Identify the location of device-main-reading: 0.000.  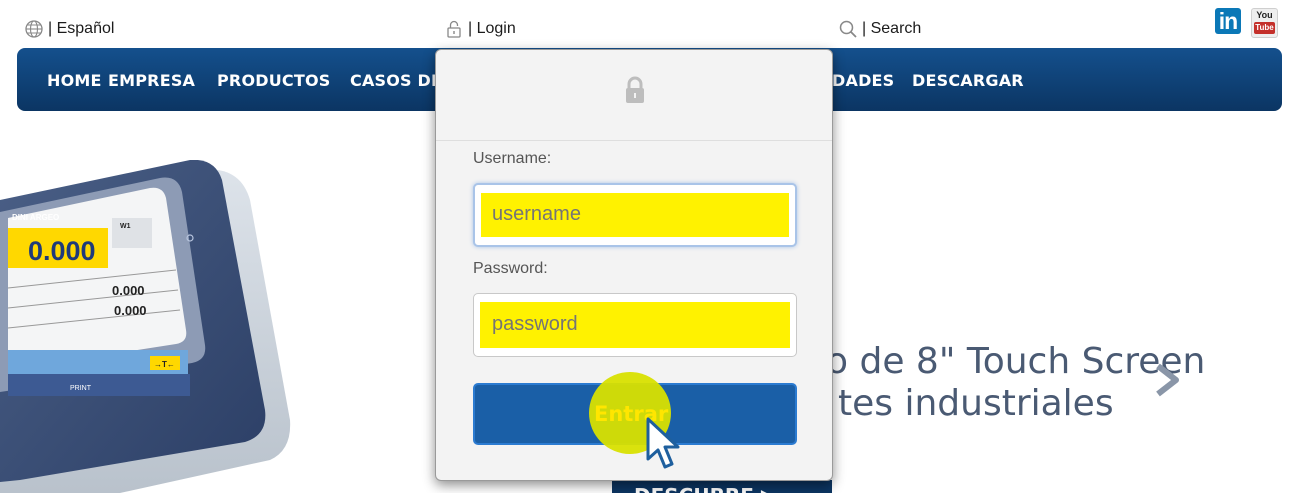
(62, 251).